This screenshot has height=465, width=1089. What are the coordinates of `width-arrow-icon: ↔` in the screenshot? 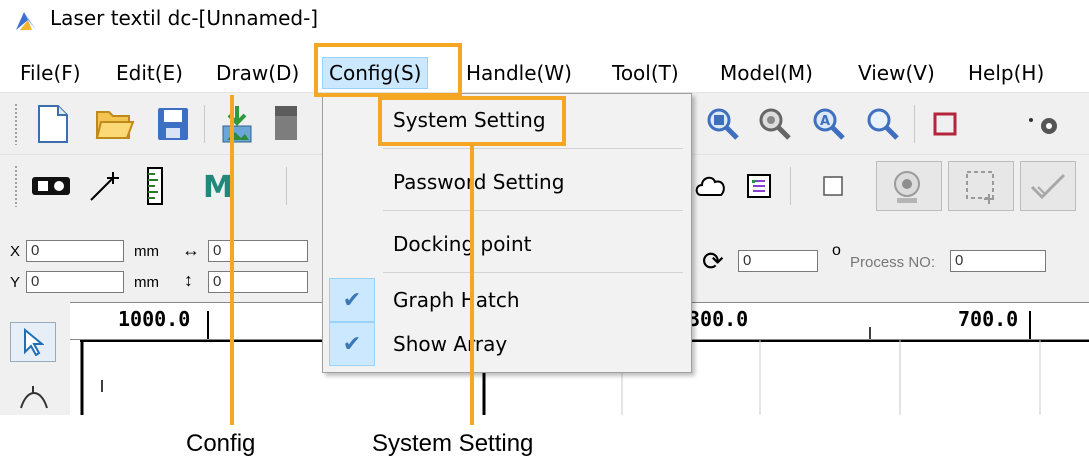 It's located at (191, 250).